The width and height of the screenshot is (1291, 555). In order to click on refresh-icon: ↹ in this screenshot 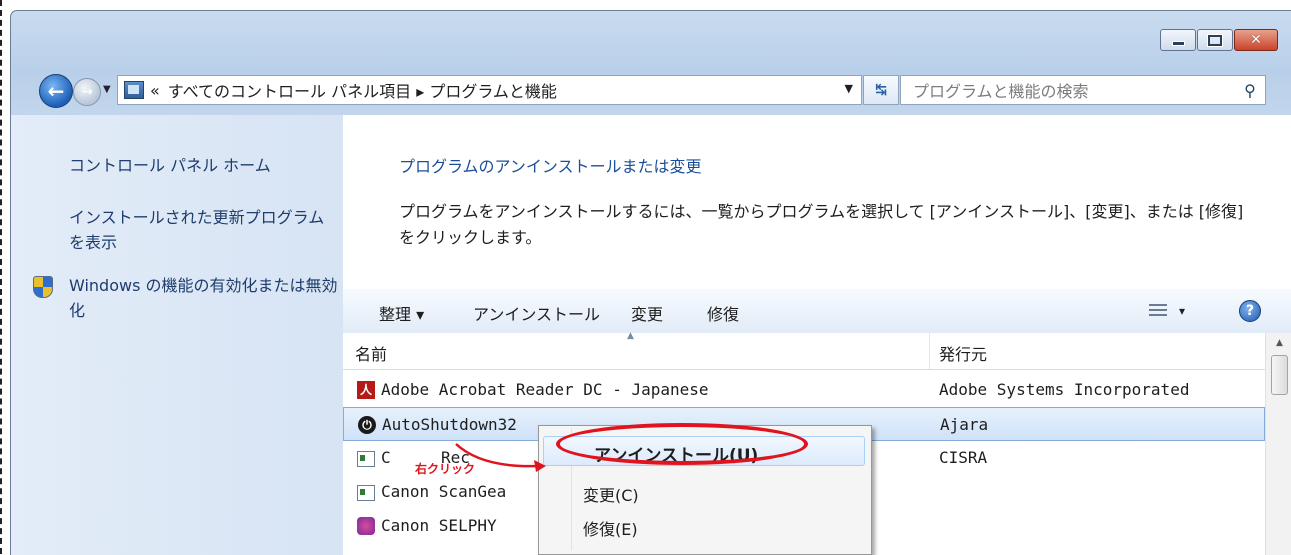, I will do `click(881, 90)`.